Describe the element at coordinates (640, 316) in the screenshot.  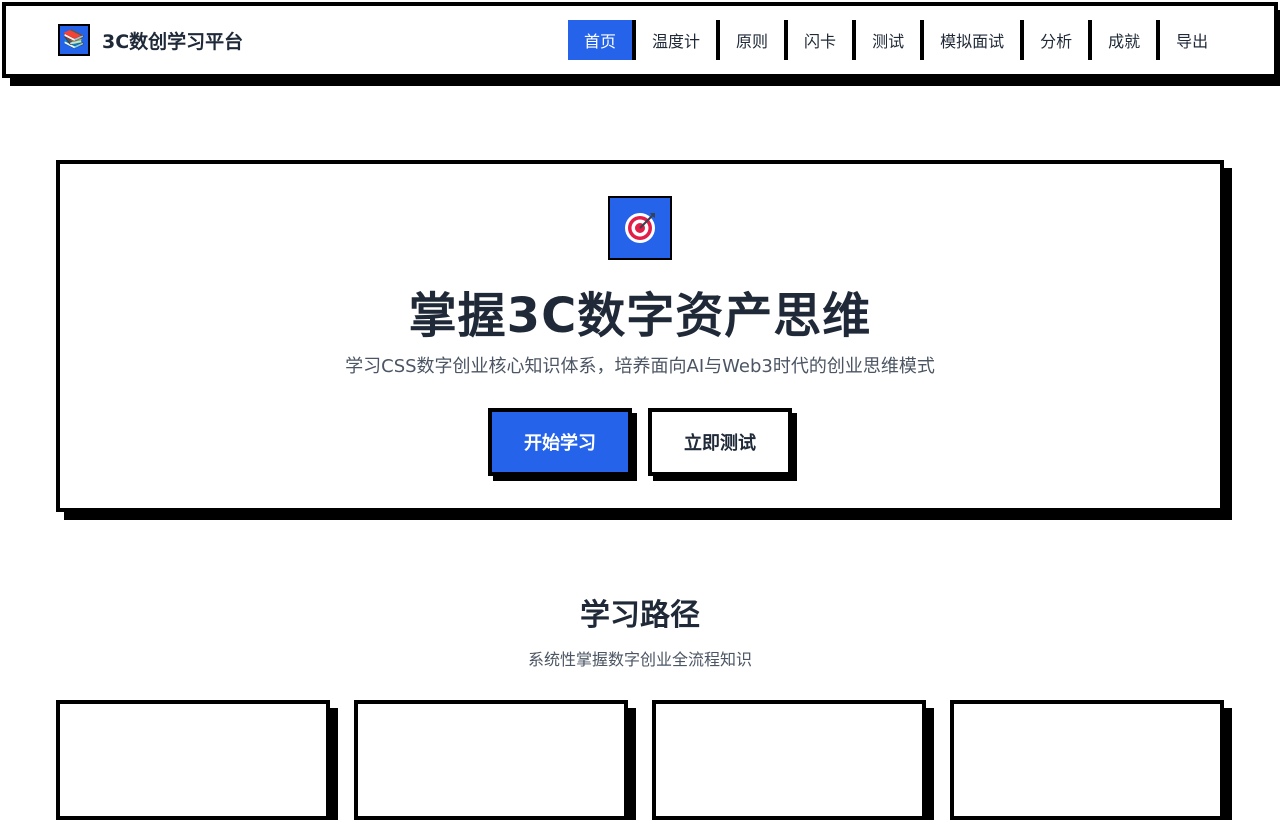
I see `hero-title: 掌握3C数字资产思维` at that location.